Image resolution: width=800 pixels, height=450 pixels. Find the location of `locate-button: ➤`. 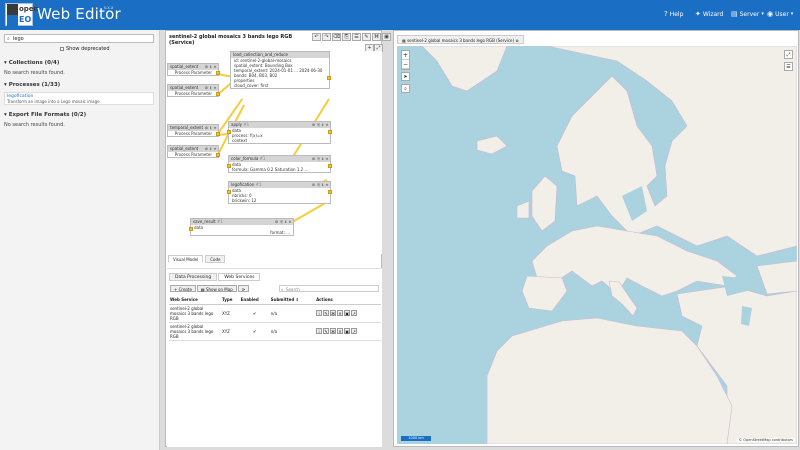

locate-button: ➤ is located at coordinates (405, 76).